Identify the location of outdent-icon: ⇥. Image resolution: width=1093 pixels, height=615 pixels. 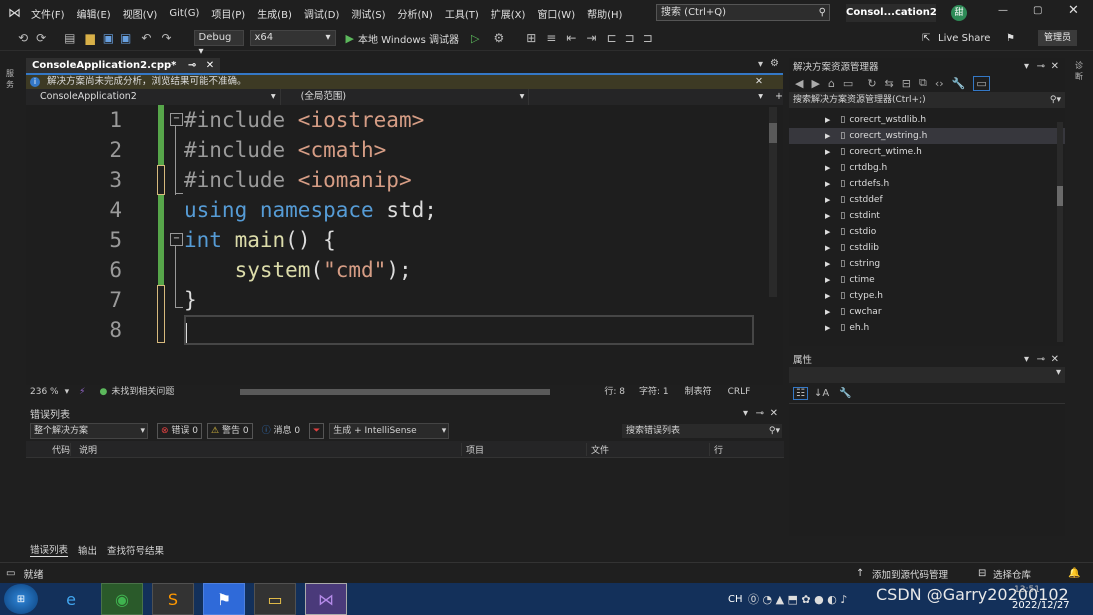
(591, 38).